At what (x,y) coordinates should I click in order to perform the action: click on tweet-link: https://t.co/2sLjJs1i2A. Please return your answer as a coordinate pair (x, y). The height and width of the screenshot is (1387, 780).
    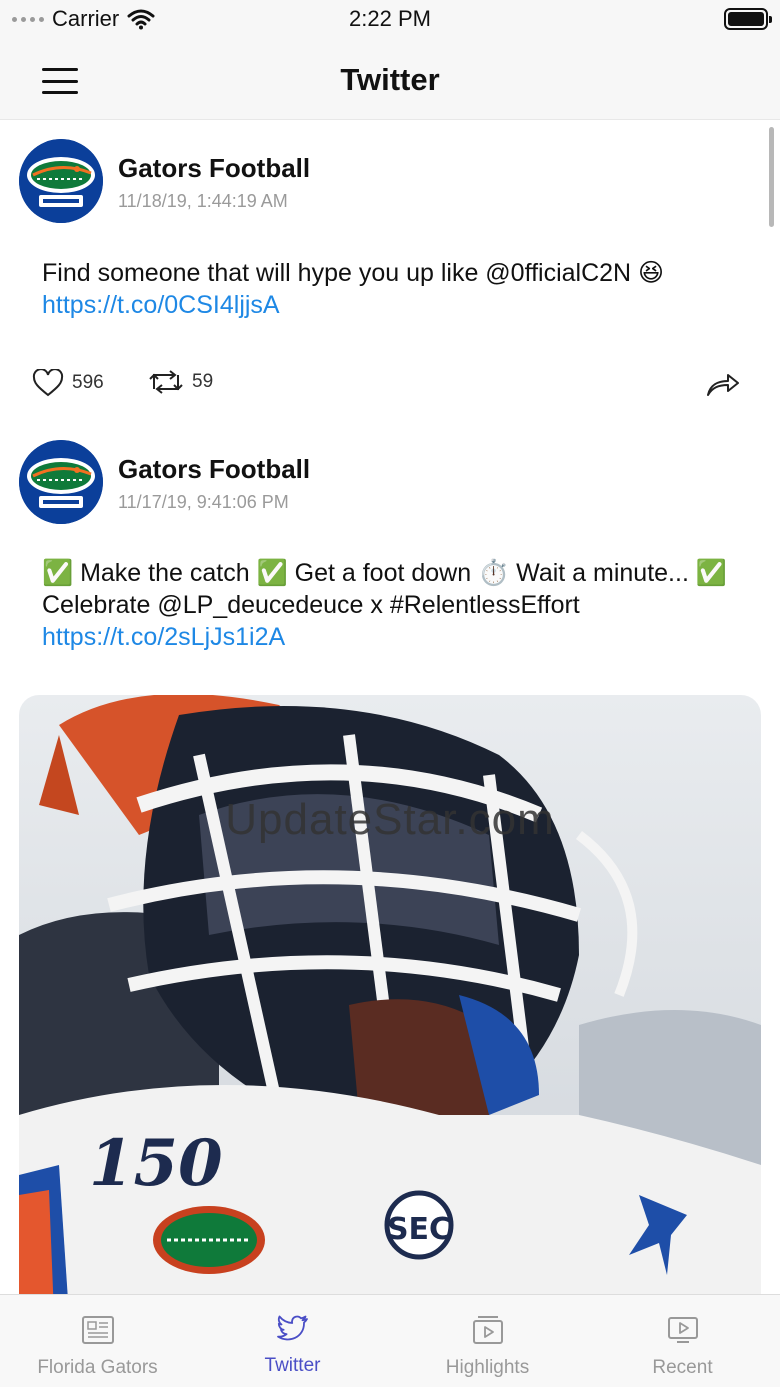
    Looking at the image, I should click on (163, 637).